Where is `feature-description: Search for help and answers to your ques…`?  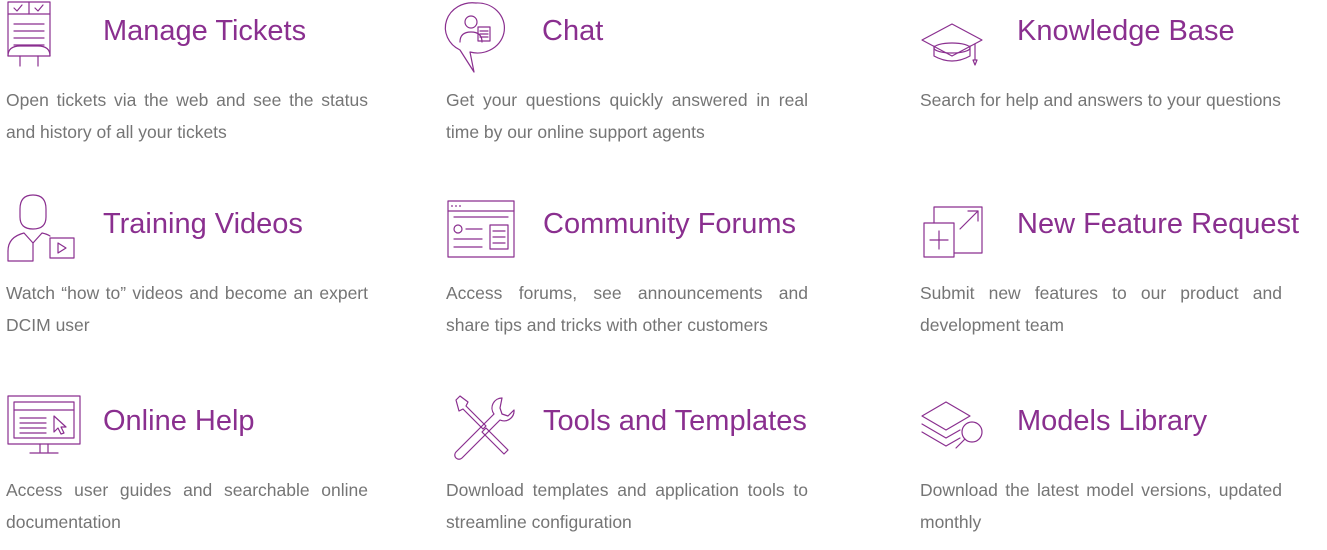
feature-description: Search for help and answers to your ques… is located at coordinates (1100, 100).